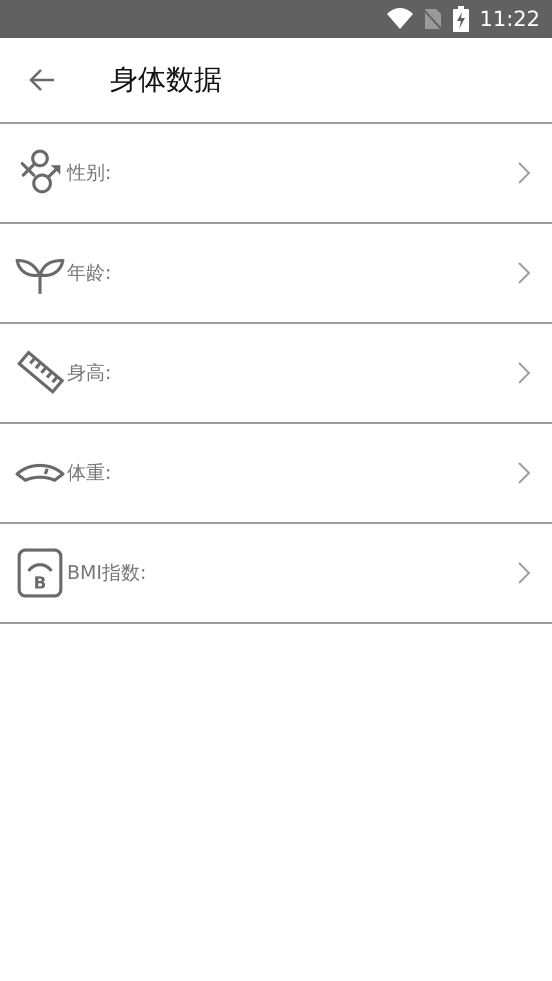 Image resolution: width=552 pixels, height=981 pixels. I want to click on bmi-icon: B, so click(40, 573).